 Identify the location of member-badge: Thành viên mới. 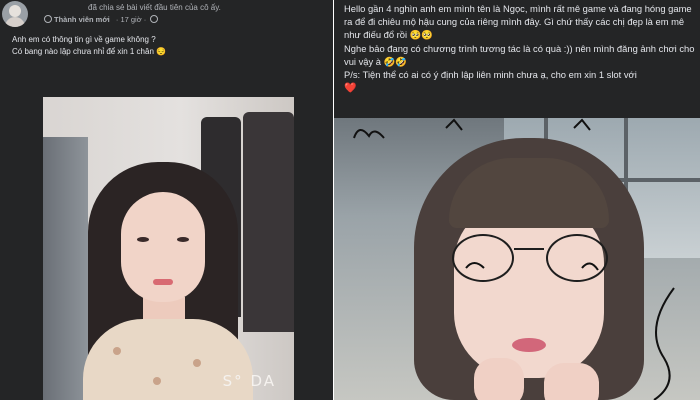
(77, 19).